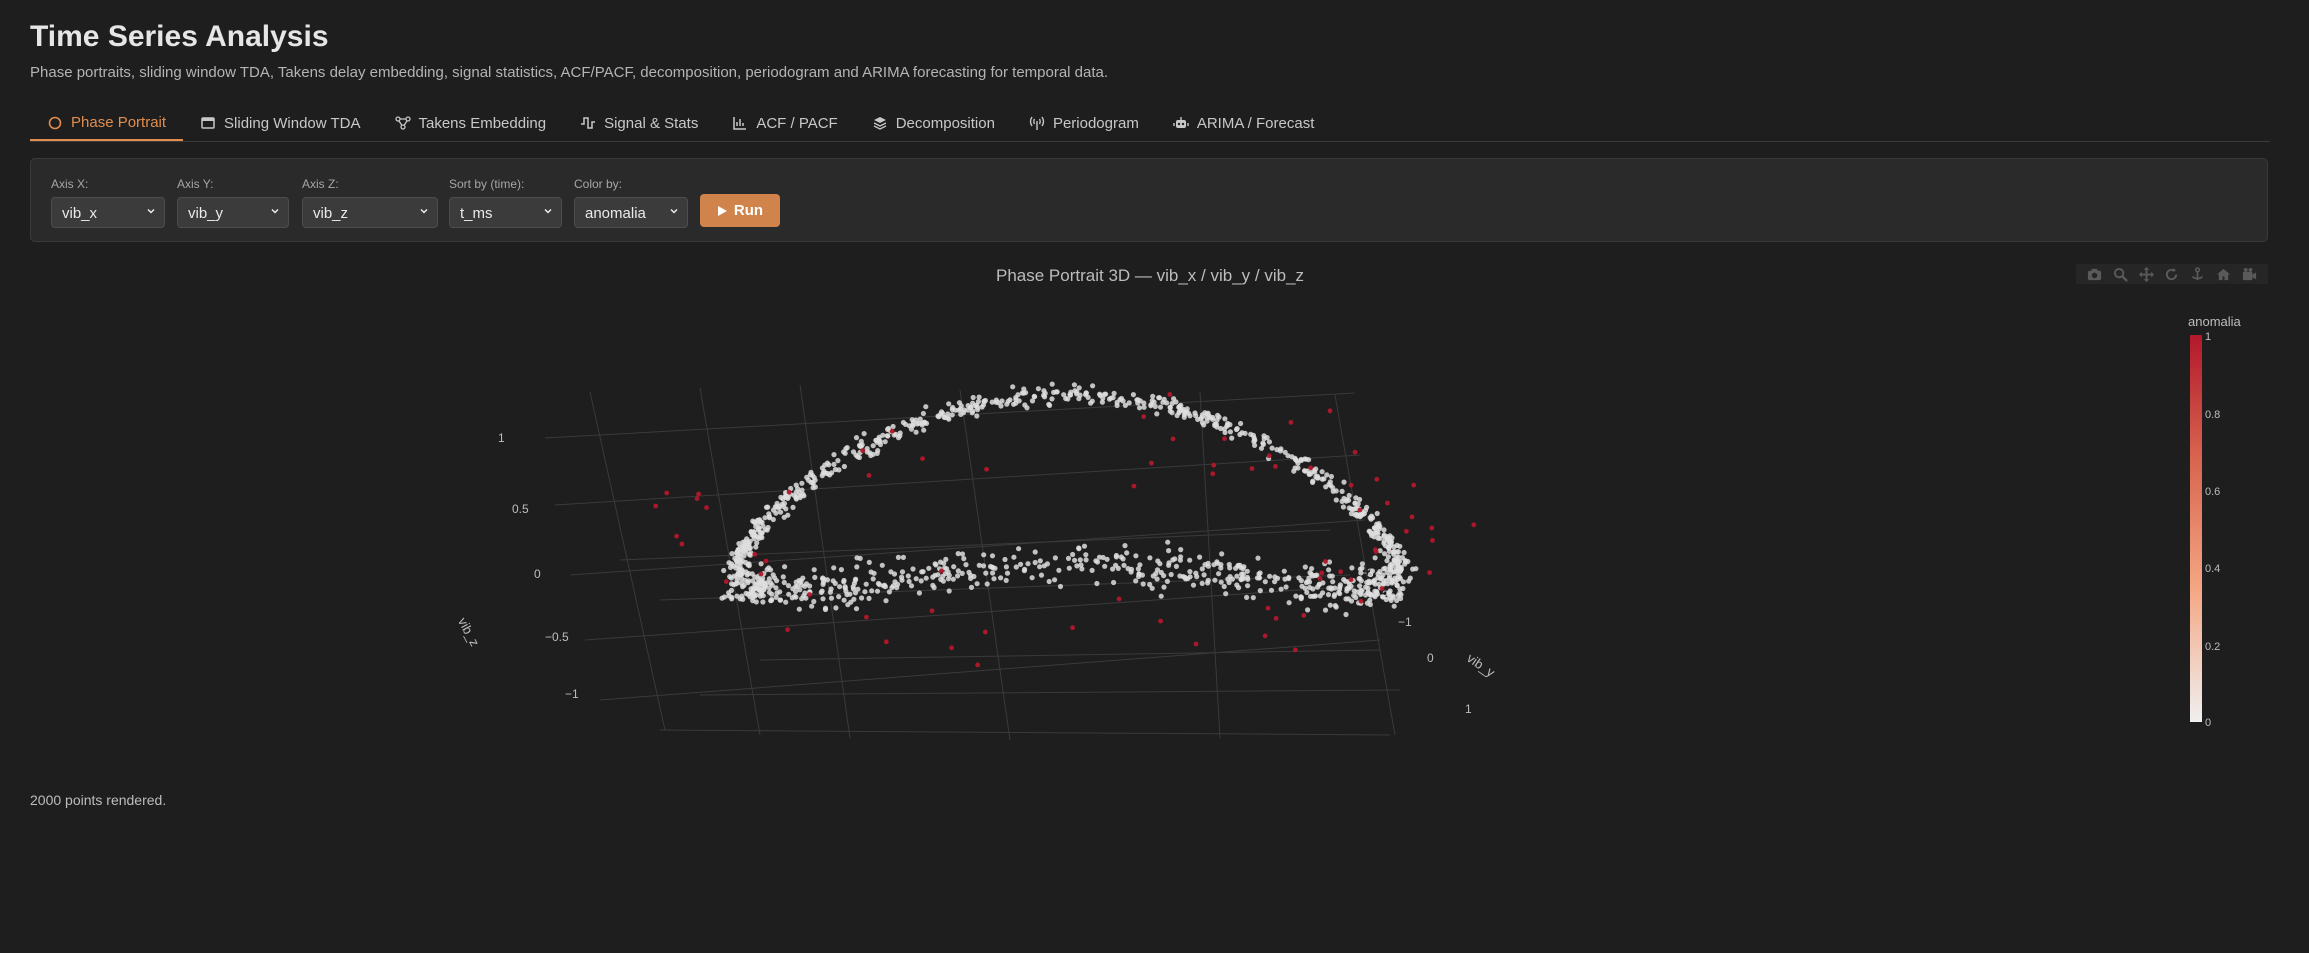 The width and height of the screenshot is (2309, 953). I want to click on colorbar-tick: 0.2, so click(2212, 647).